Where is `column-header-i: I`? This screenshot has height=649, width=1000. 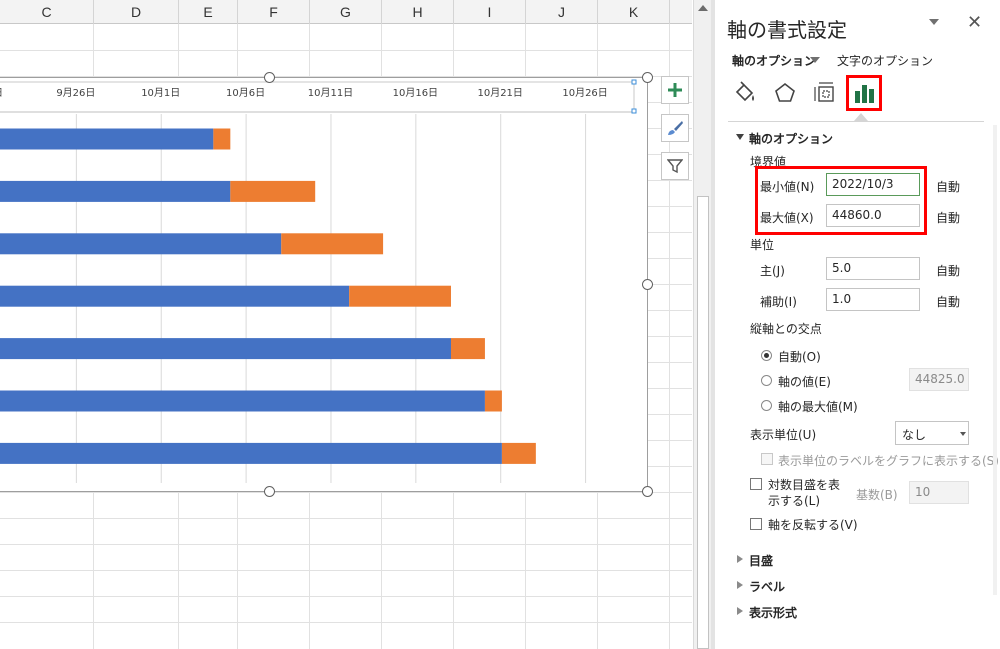
column-header-i: I is located at coordinates (490, 12).